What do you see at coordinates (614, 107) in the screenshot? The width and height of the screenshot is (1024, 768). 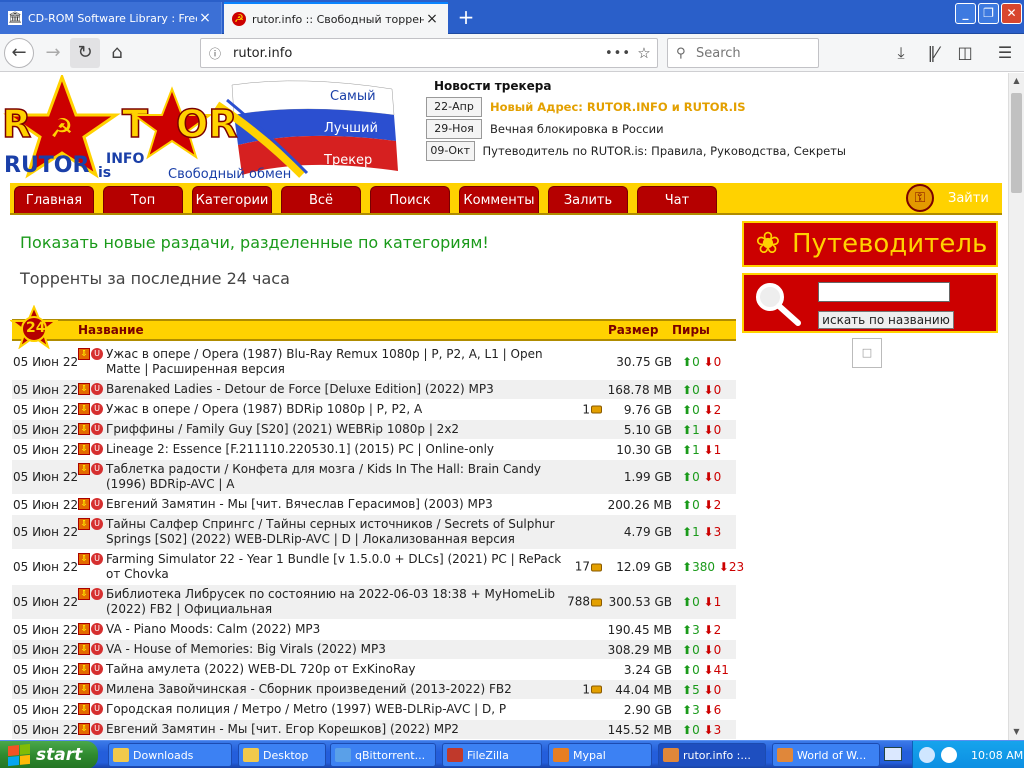 I see `news-link: Новый Адрес: RUTOR.INFO и RUTOR.IS` at bounding box center [614, 107].